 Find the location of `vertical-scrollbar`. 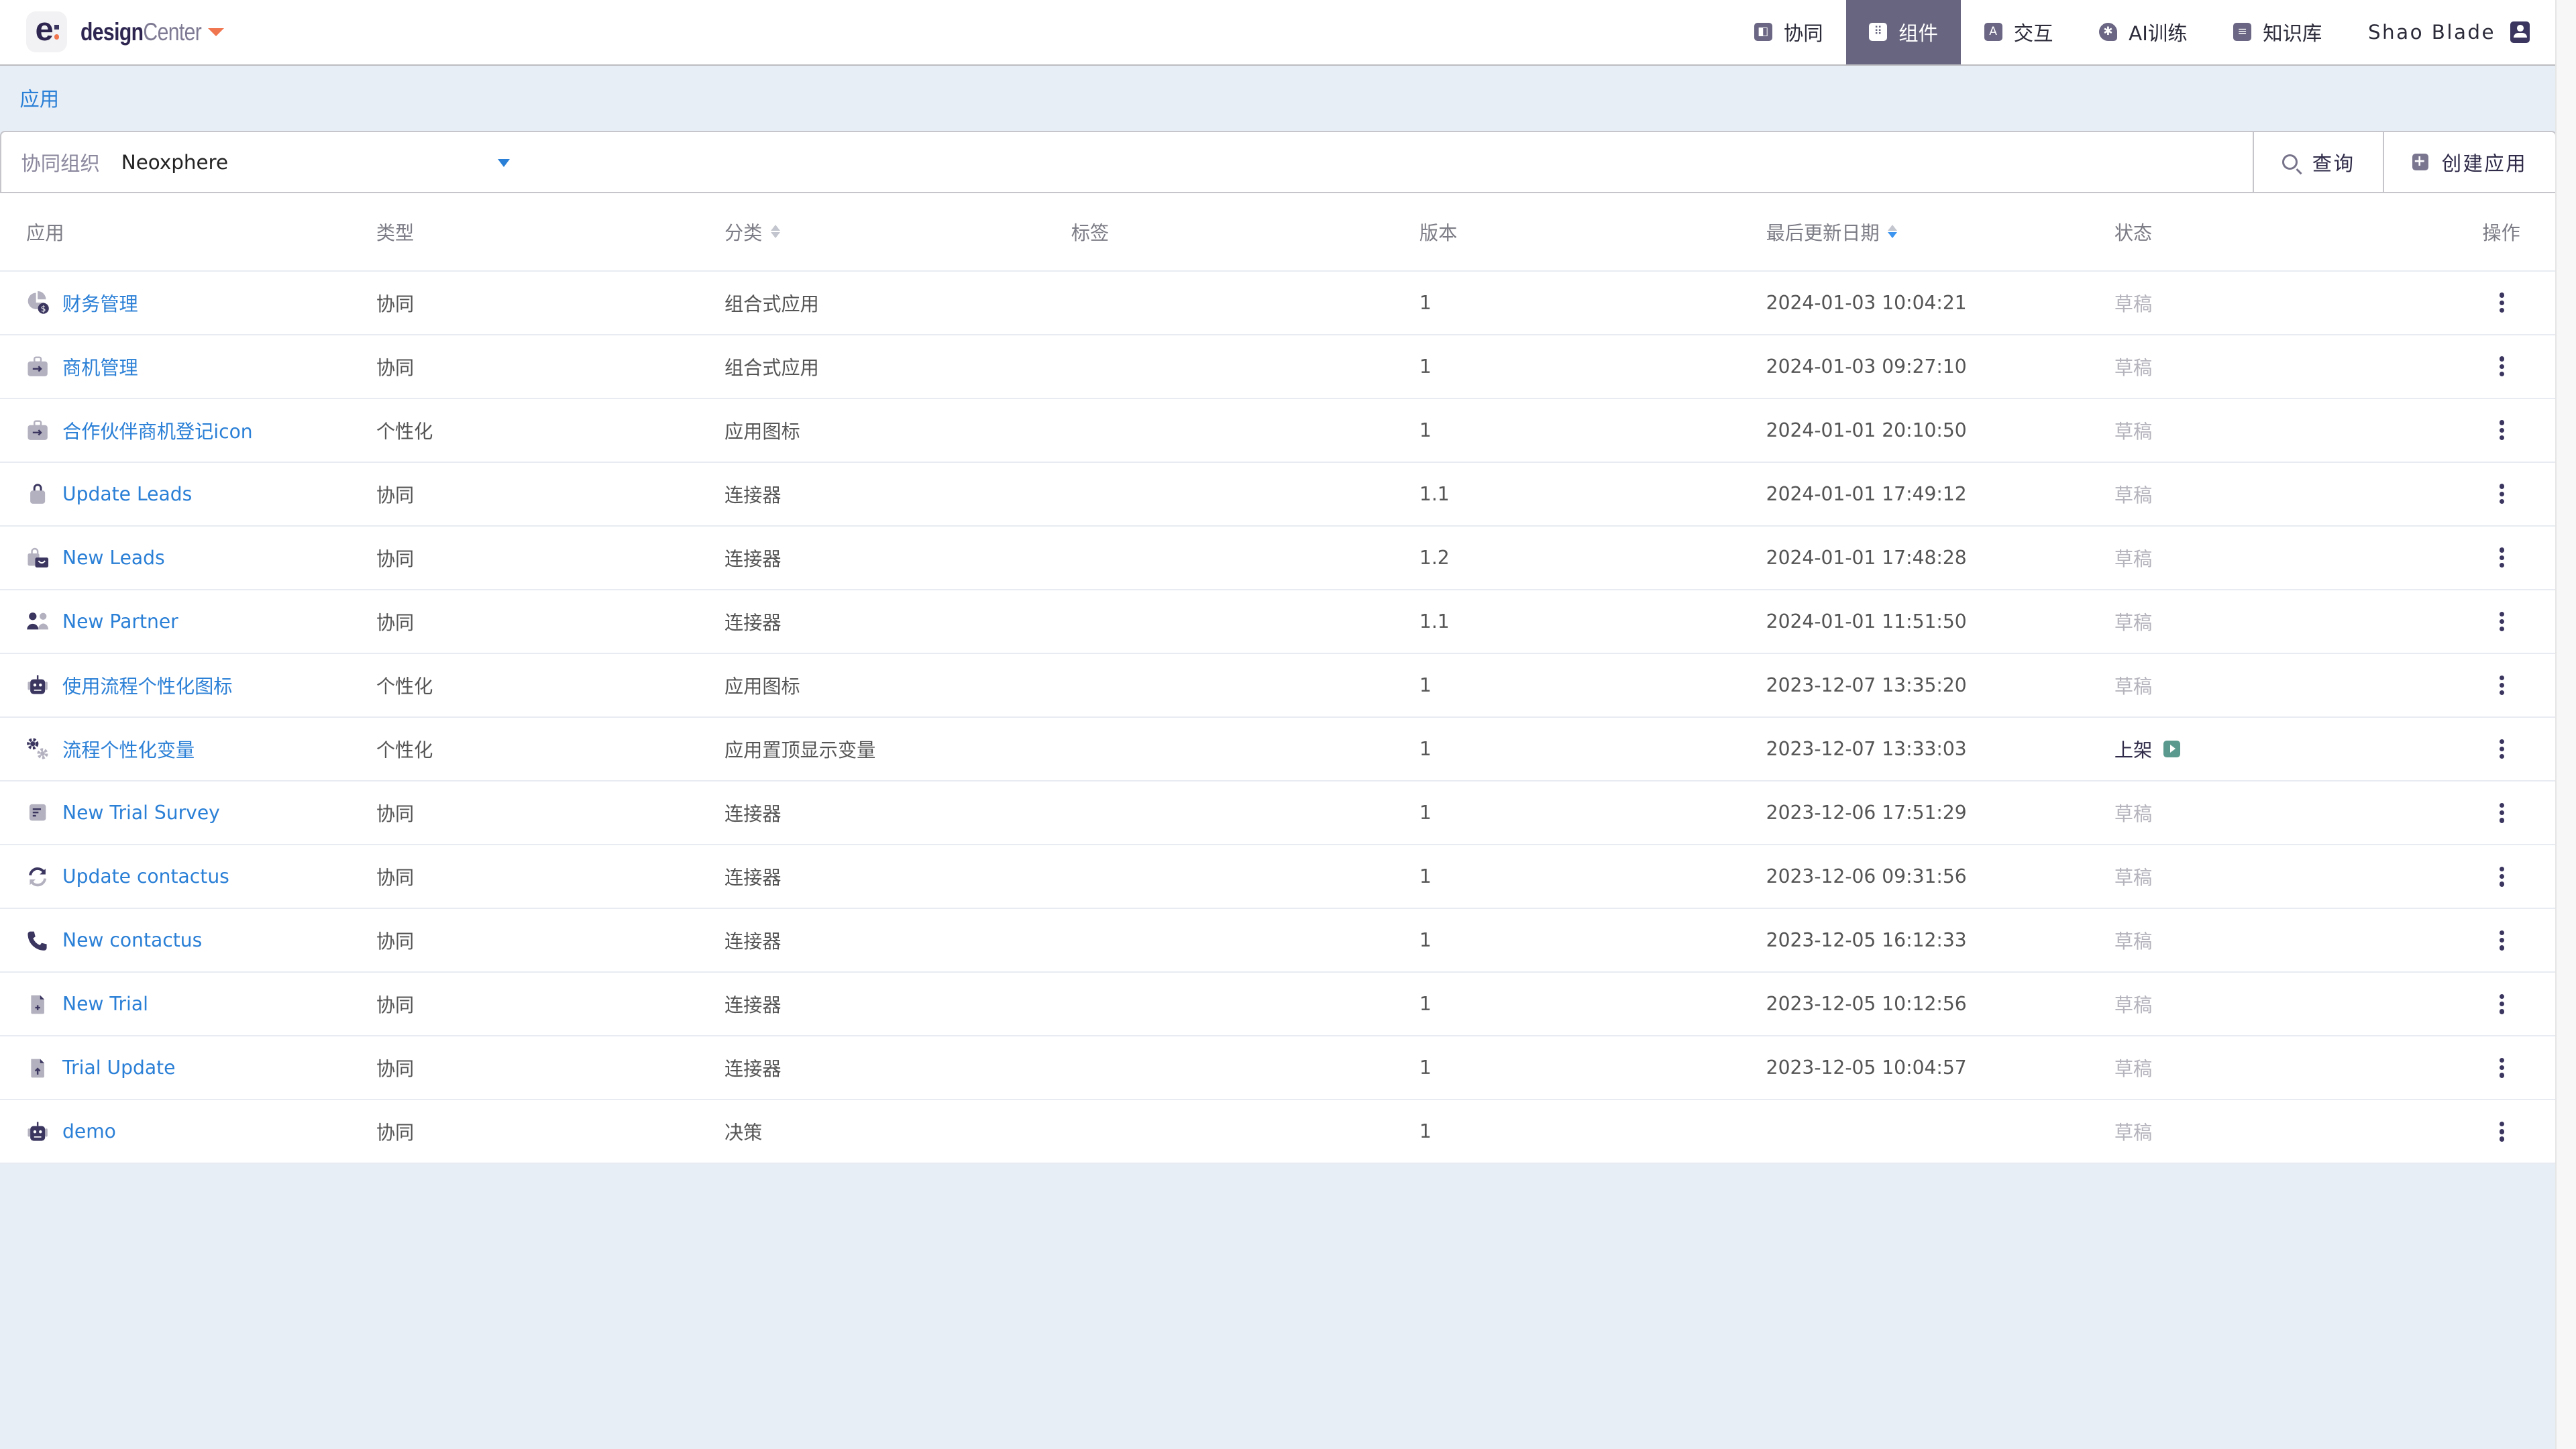

vertical-scrollbar is located at coordinates (2565, 724).